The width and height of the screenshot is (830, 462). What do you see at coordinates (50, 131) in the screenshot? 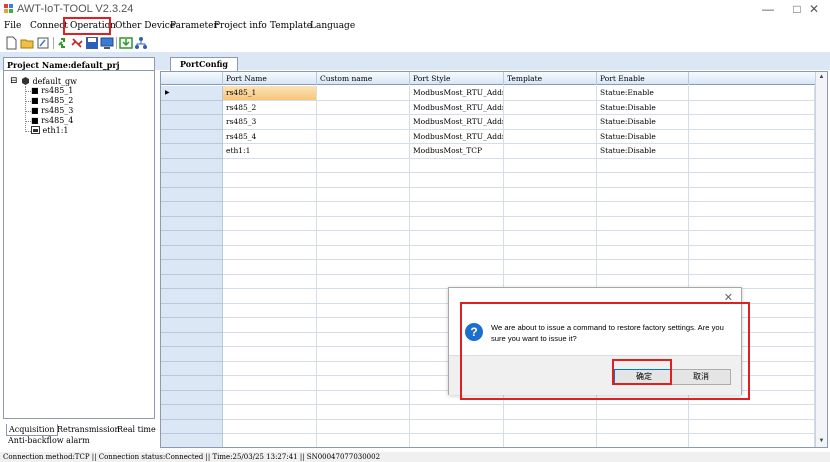
I see `tree-item-eth1: eth1:1` at bounding box center [50, 131].